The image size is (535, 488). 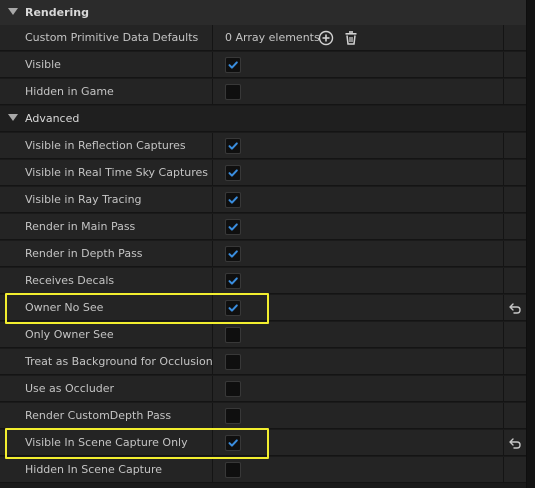 I want to click on use-as-occluder-checkbox, so click(x=233, y=389).